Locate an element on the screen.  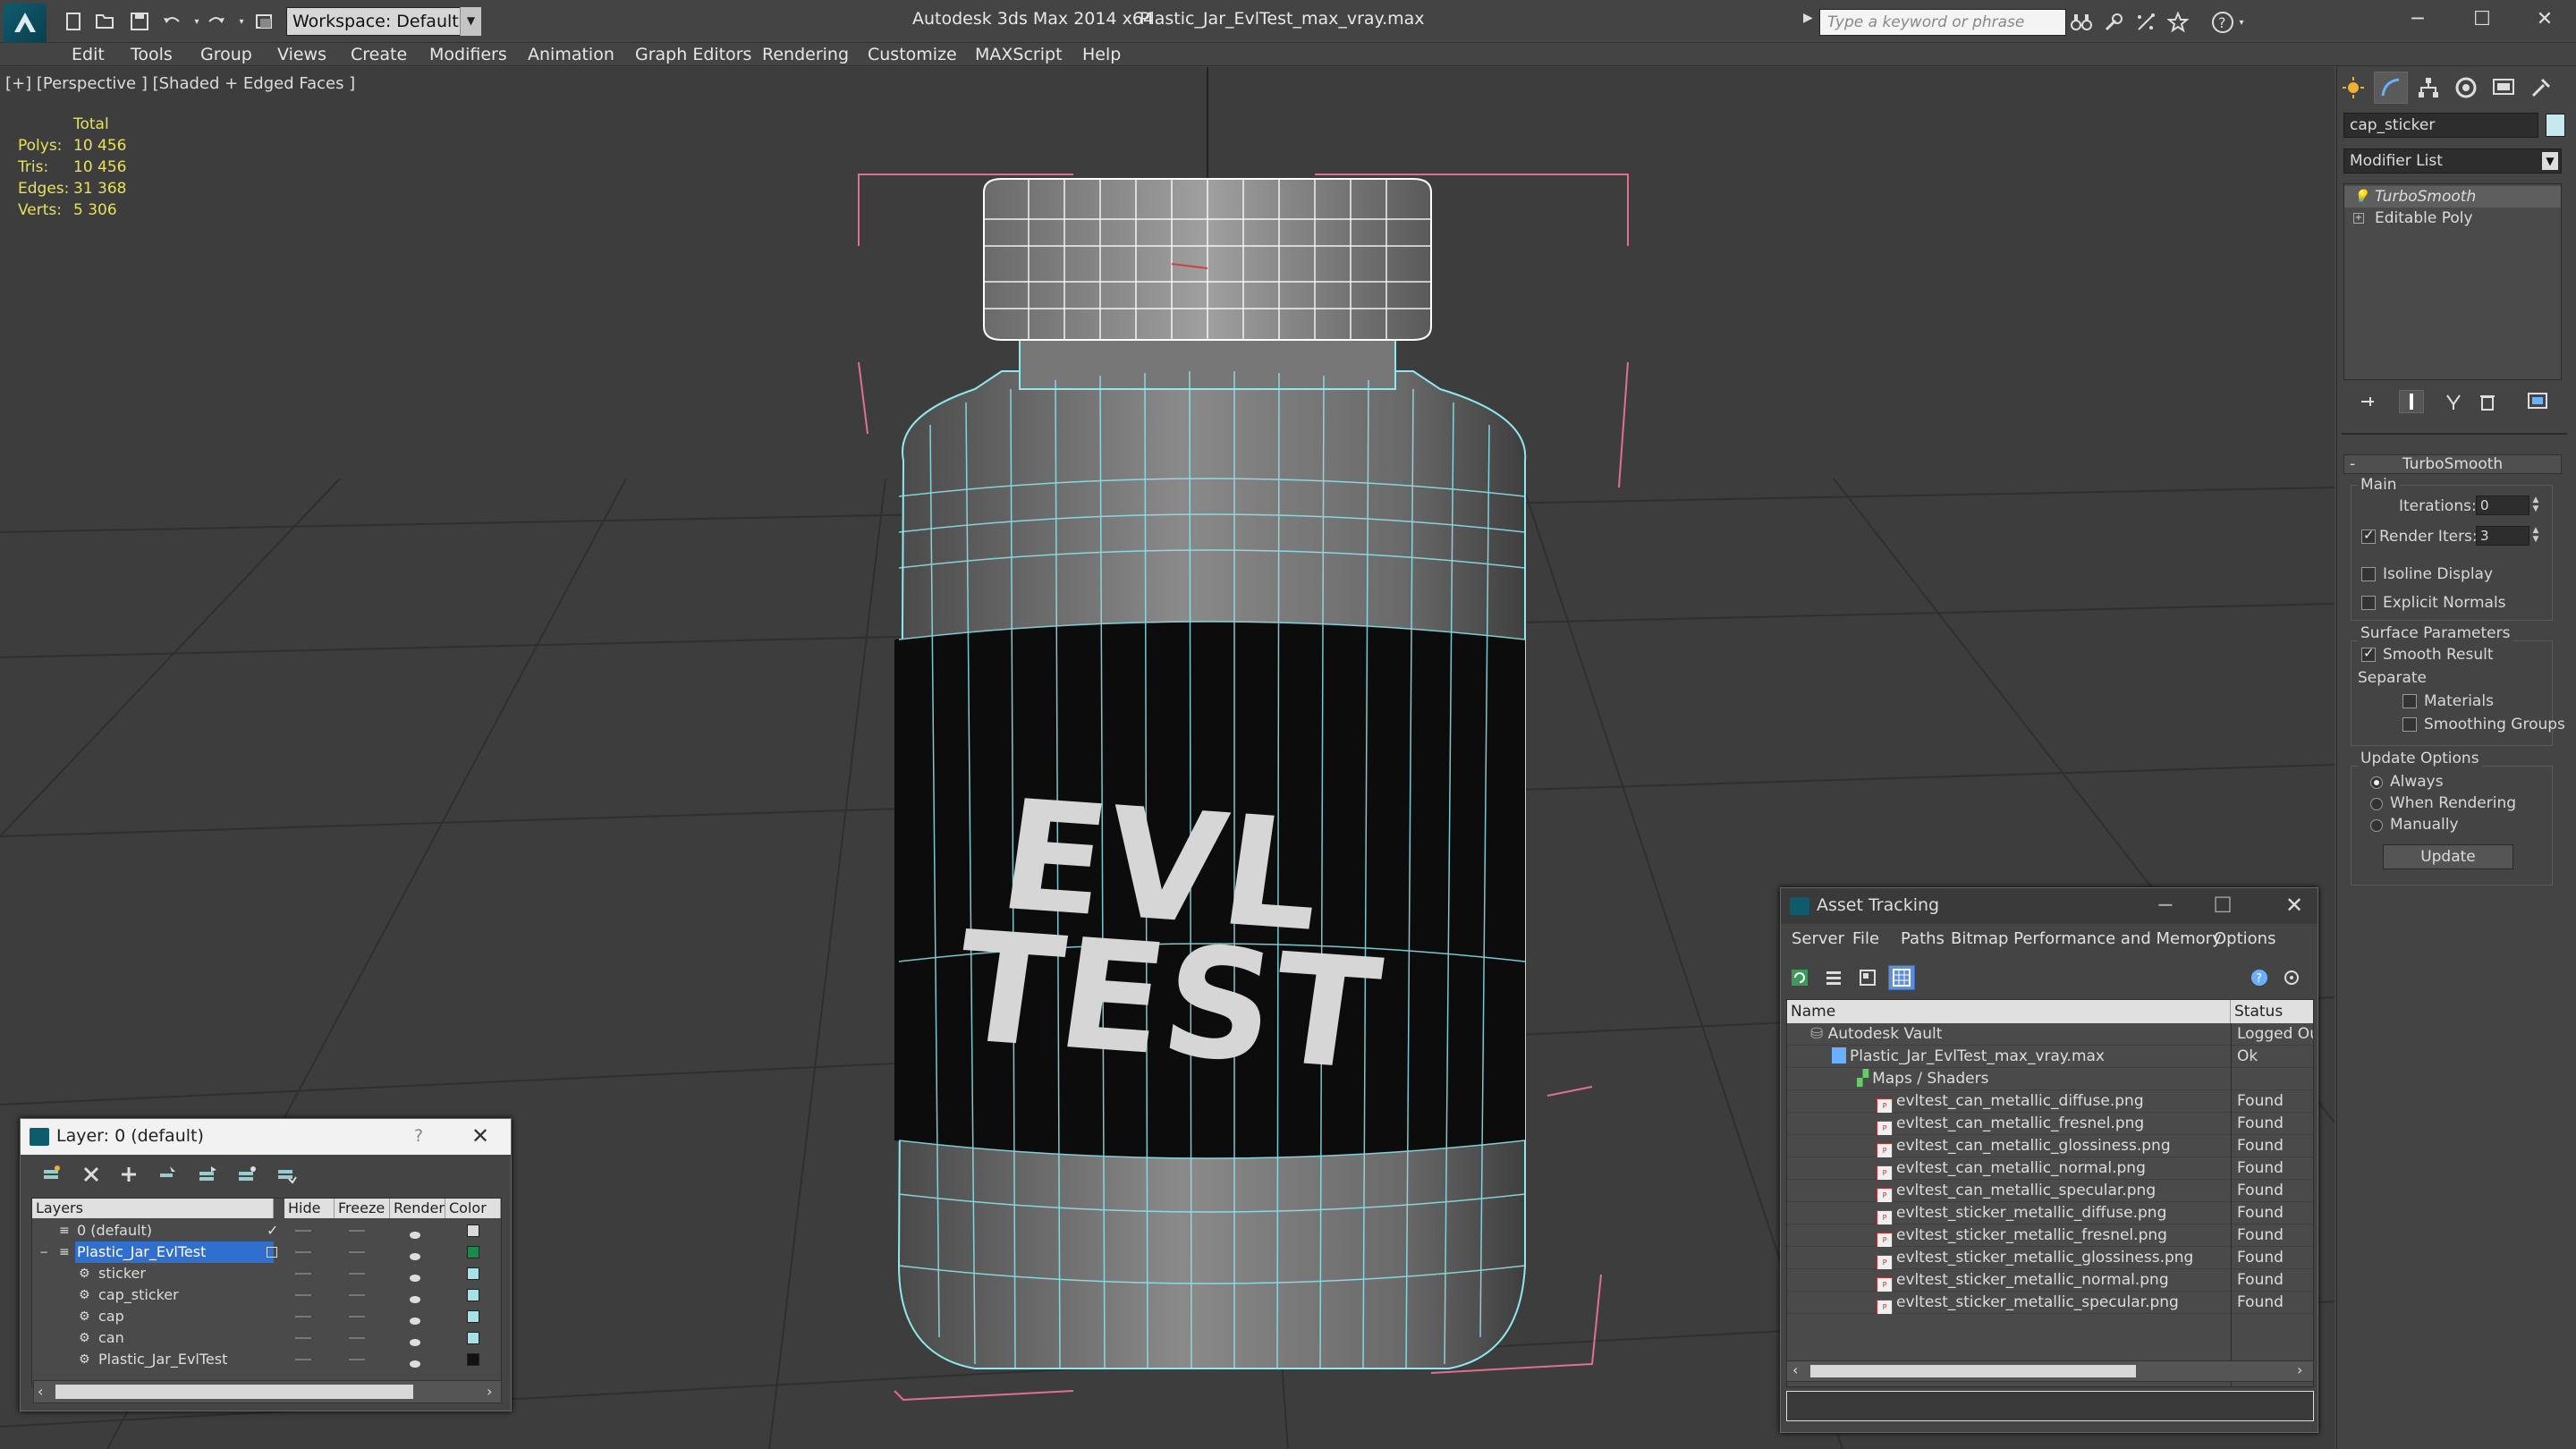
scroll-left-icon: ‹ is located at coordinates (1795, 1369).